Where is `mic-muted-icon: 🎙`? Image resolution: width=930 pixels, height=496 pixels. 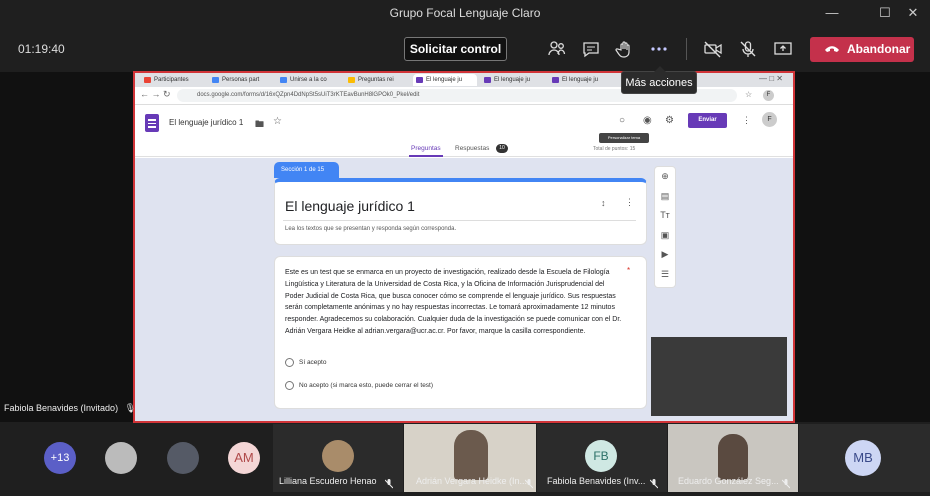 mic-muted-icon: 🎙 is located at coordinates (130, 408).